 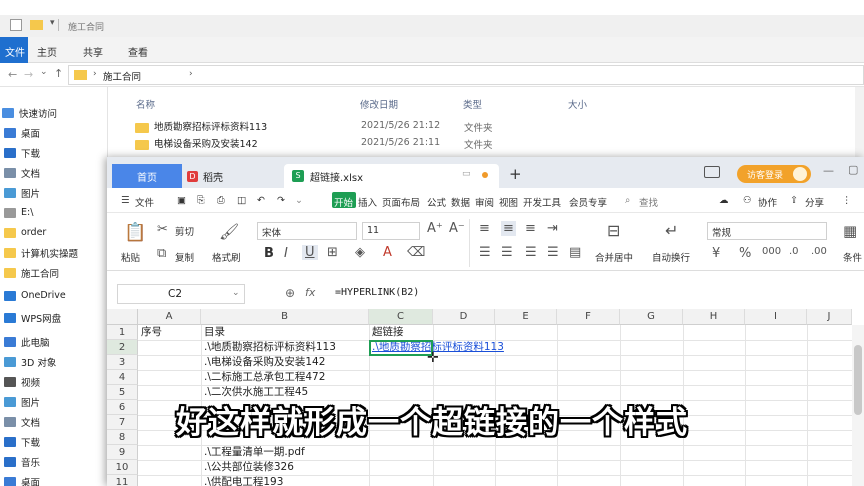 I want to click on ribbon-tab-home: 主页, so click(x=47, y=51).